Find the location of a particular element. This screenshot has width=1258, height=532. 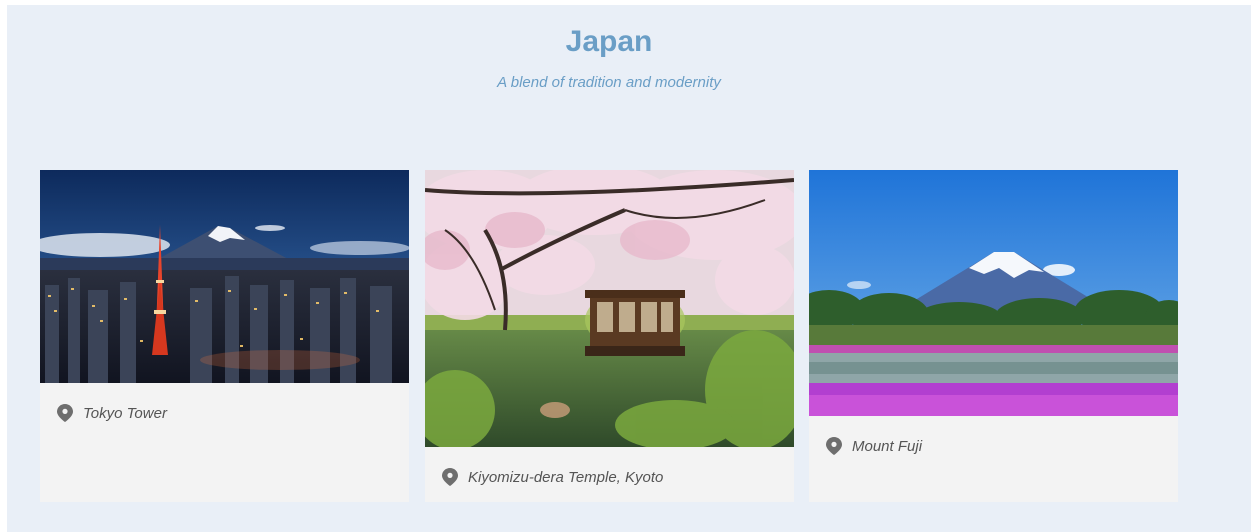

card-caption-mount-fuji: Mount Fuji is located at coordinates (874, 446).